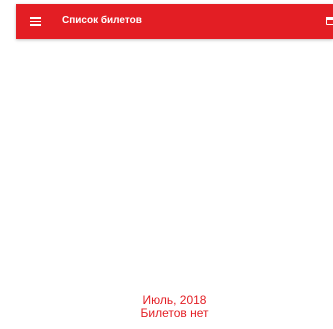  What do you see at coordinates (35, 21) in the screenshot?
I see `hamburger-menu-icon` at bounding box center [35, 21].